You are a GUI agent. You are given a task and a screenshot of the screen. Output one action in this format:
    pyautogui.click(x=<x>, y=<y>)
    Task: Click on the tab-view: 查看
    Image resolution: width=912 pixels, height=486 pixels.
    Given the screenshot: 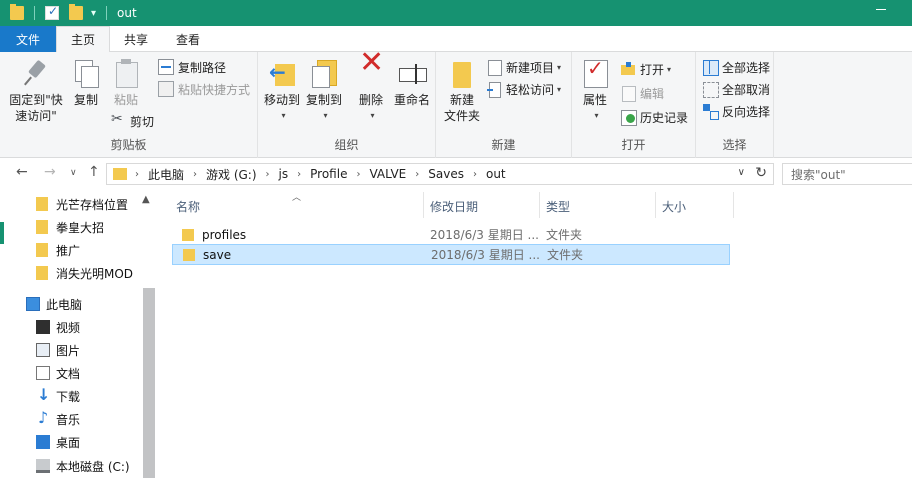 What is the action you would take?
    pyautogui.click(x=188, y=39)
    